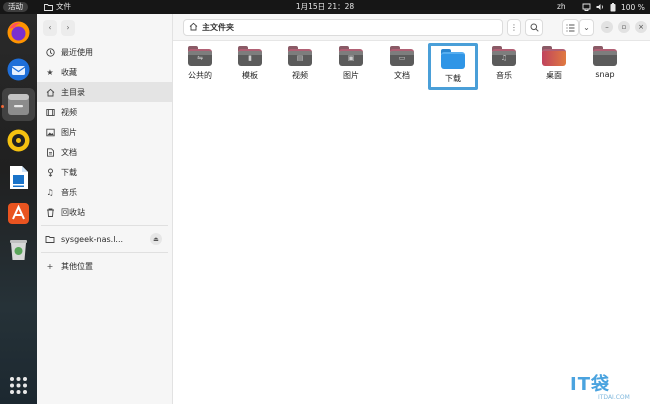 This screenshot has height=404, width=650. What do you see at coordinates (50, 239) in the screenshot?
I see `network-drive-icon` at bounding box center [50, 239].